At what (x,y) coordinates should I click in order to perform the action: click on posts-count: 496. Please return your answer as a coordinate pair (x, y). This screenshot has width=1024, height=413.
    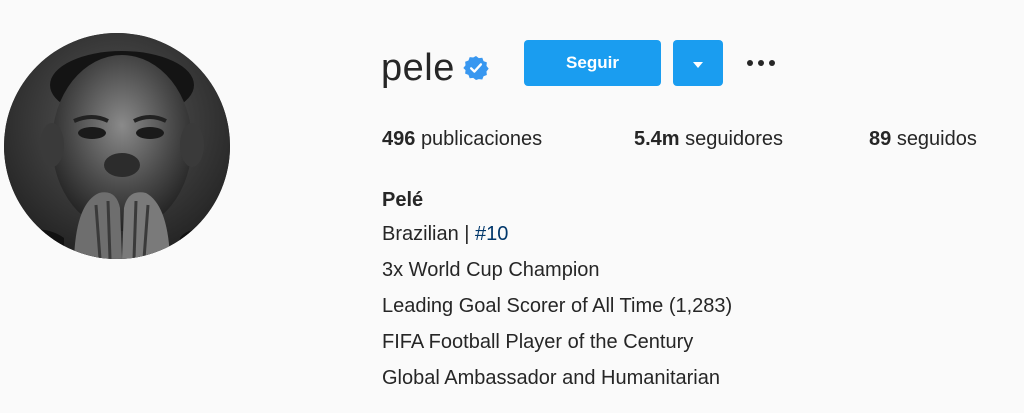
    Looking at the image, I should click on (399, 139).